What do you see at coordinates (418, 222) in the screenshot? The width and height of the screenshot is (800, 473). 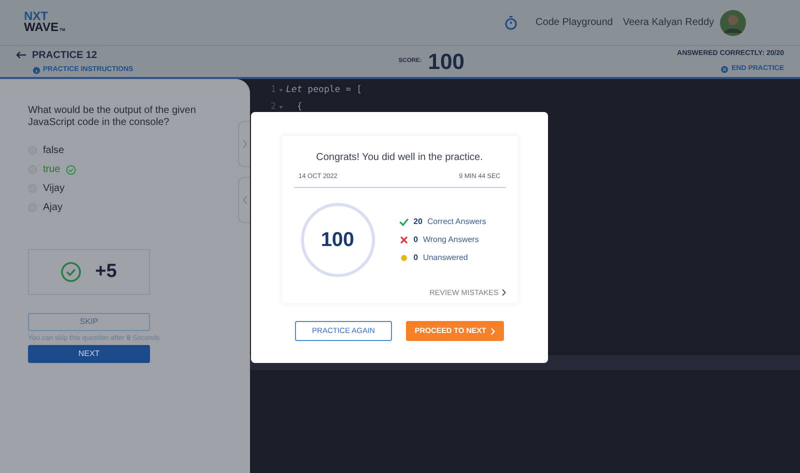 I see `stat-count: 20` at bounding box center [418, 222].